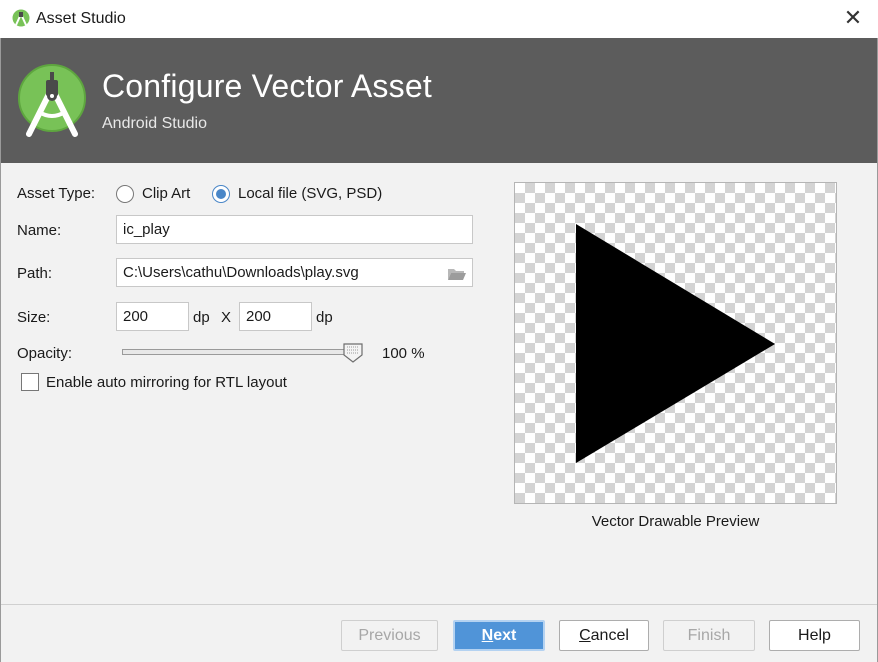 Image resolution: width=878 pixels, height=662 pixels. Describe the element at coordinates (21, 18) in the screenshot. I see `android-studio-icon` at that location.